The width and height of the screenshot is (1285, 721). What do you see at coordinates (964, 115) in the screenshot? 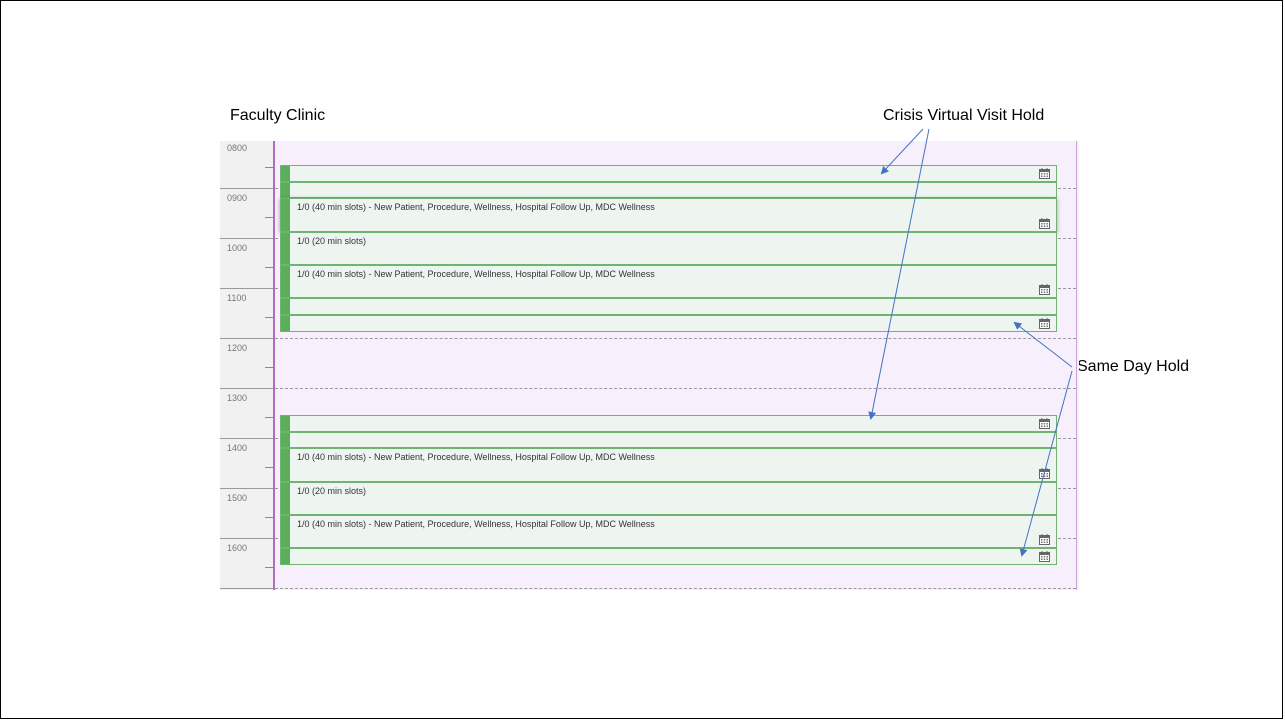
I see `crisis-hold-label: Crisis Virtual Visit Hold` at bounding box center [964, 115].